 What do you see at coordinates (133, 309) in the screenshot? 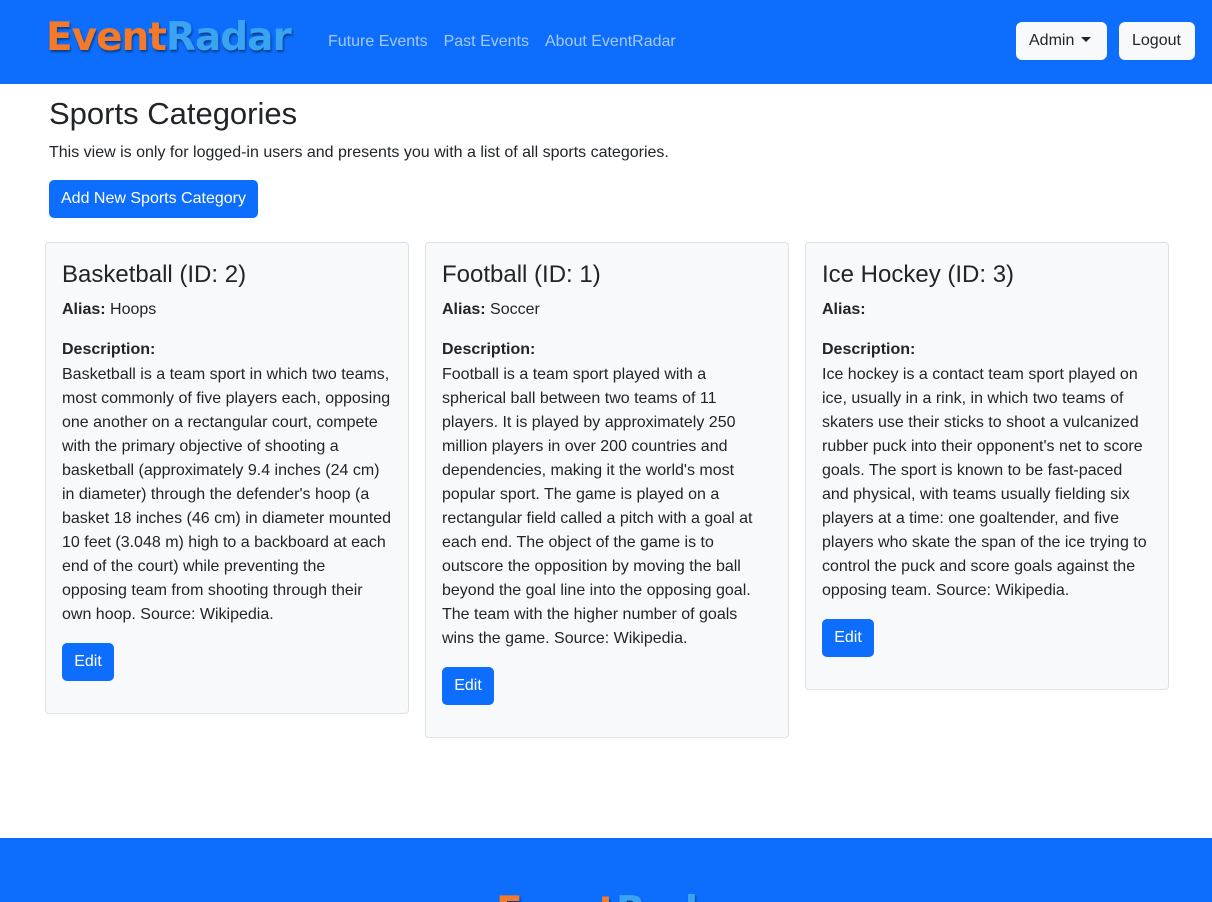
I see `alias-value: Hoops` at bounding box center [133, 309].